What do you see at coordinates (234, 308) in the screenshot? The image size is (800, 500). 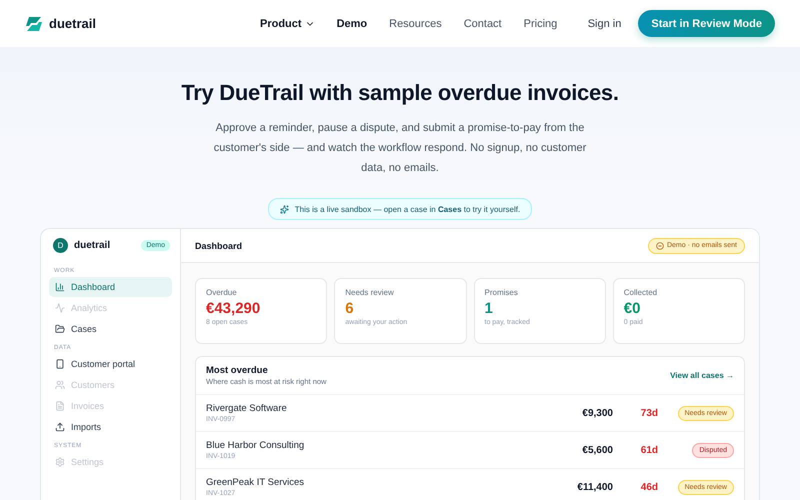 I see `stat-value: €43,290` at bounding box center [234, 308].